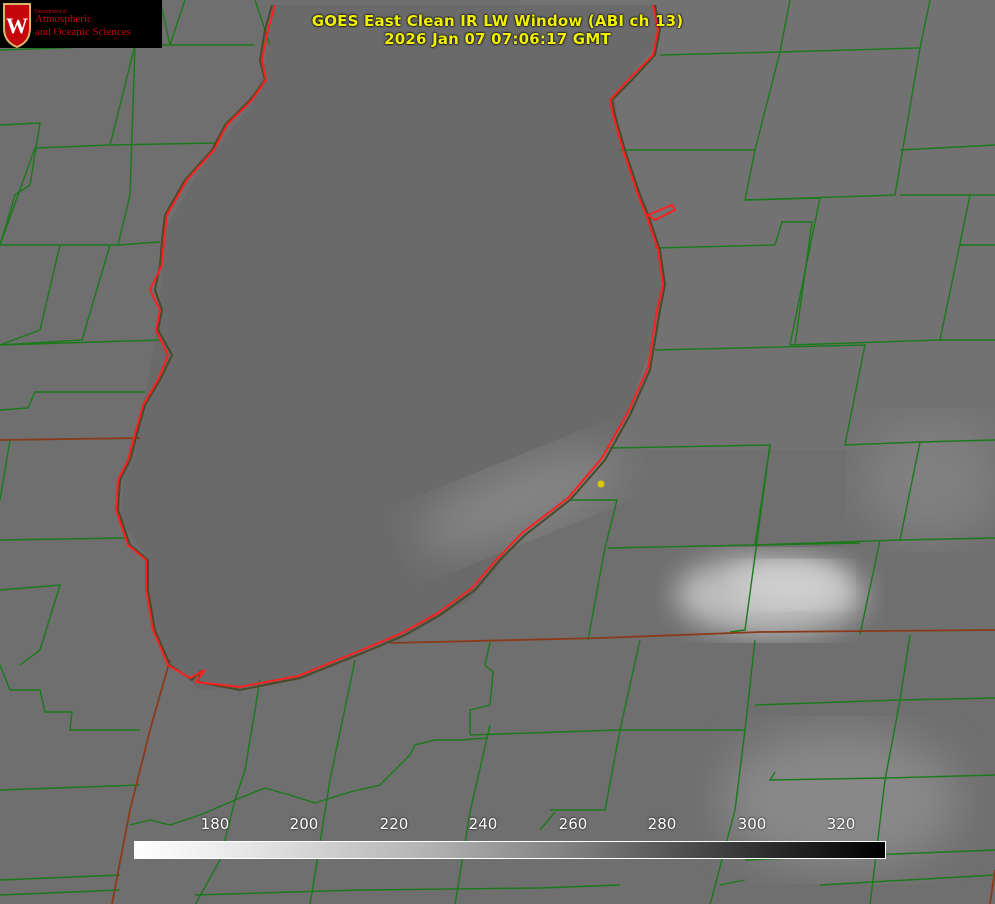 The image size is (995, 904). What do you see at coordinates (601, 484) in the screenshot?
I see `station-dot` at bounding box center [601, 484].